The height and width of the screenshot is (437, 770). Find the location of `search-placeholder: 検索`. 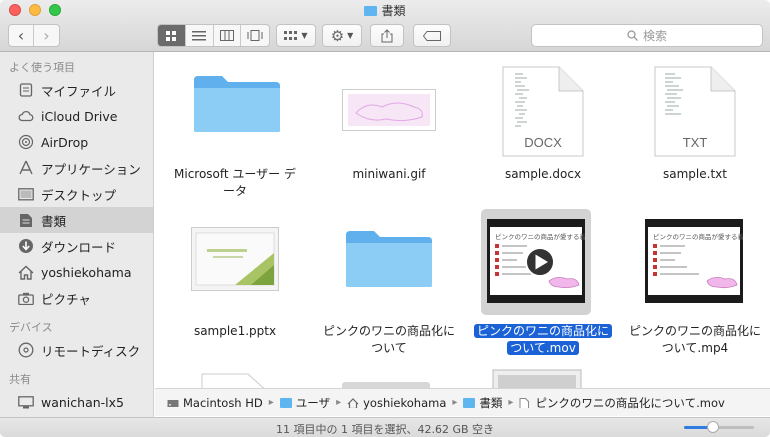

search-placeholder: 検索 is located at coordinates (654, 36).